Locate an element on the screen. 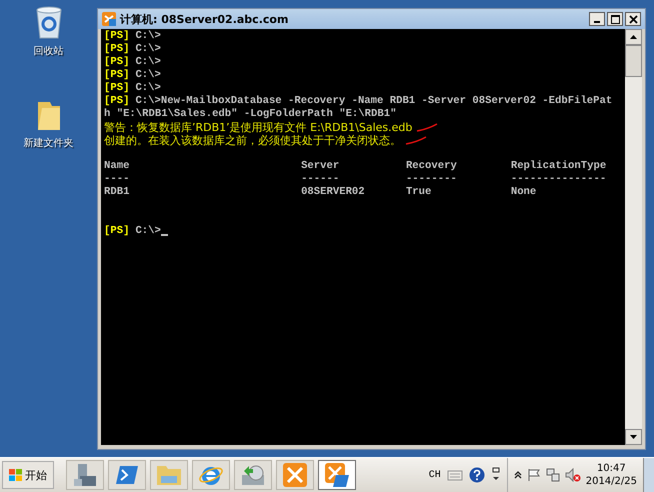  clock-time: 10:47 is located at coordinates (611, 469).